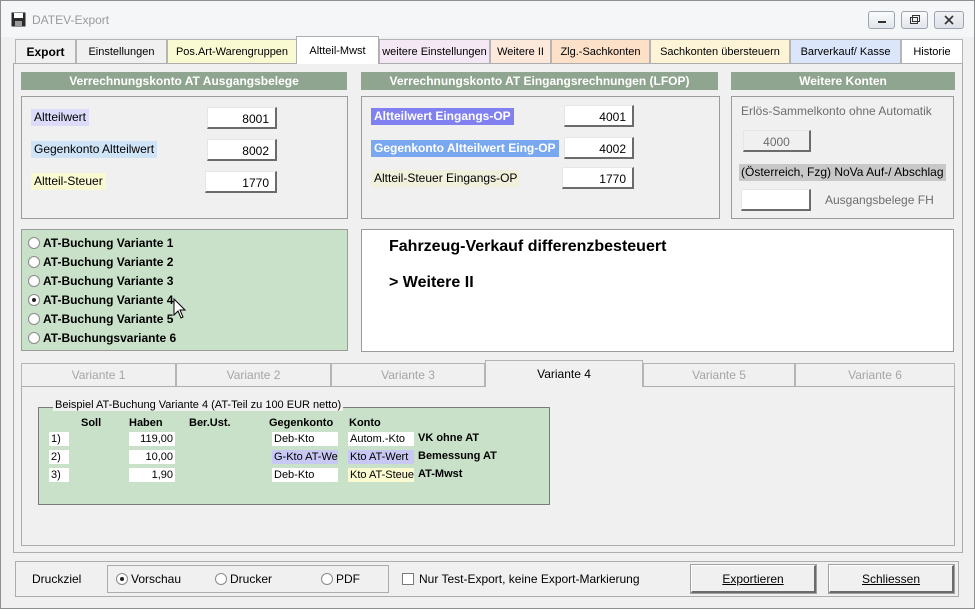 This screenshot has width=975, height=609. Describe the element at coordinates (242, 118) in the screenshot. I see `altteilwert-field: 8001` at that location.